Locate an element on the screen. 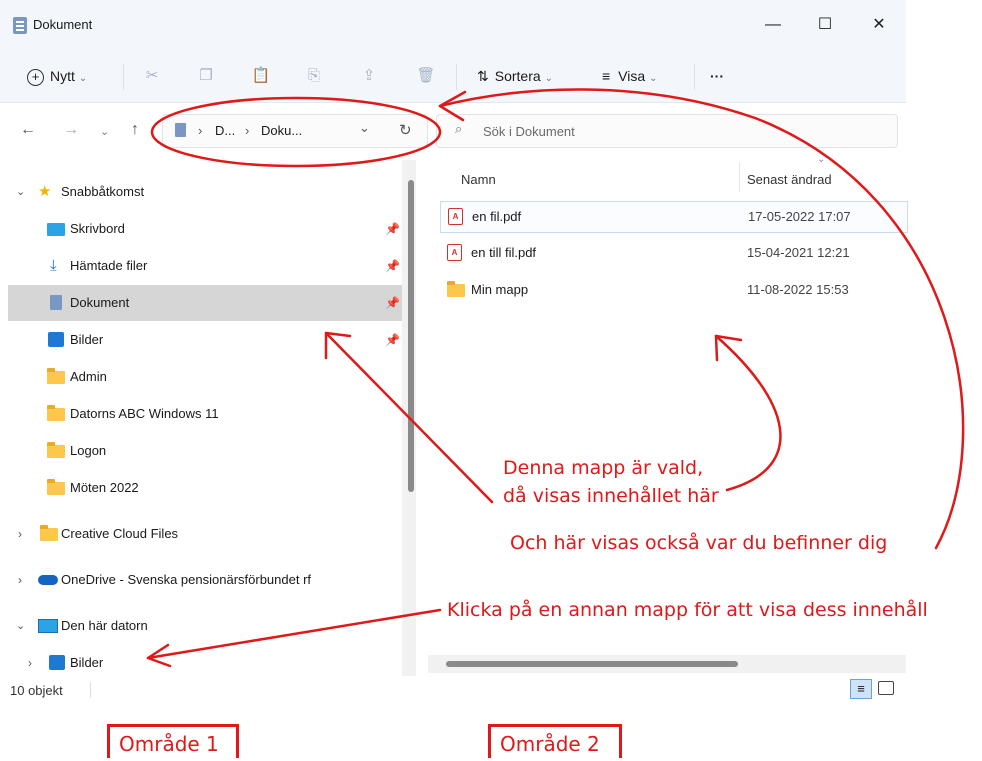 The image size is (982, 761). file-list-scrollbar-thumb is located at coordinates (592, 664).